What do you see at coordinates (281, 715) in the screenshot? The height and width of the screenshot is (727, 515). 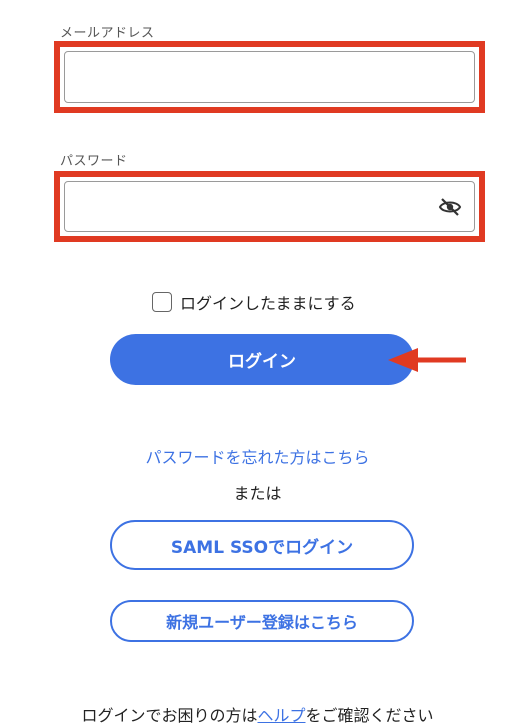 I see `help-link: ヘルプ` at bounding box center [281, 715].